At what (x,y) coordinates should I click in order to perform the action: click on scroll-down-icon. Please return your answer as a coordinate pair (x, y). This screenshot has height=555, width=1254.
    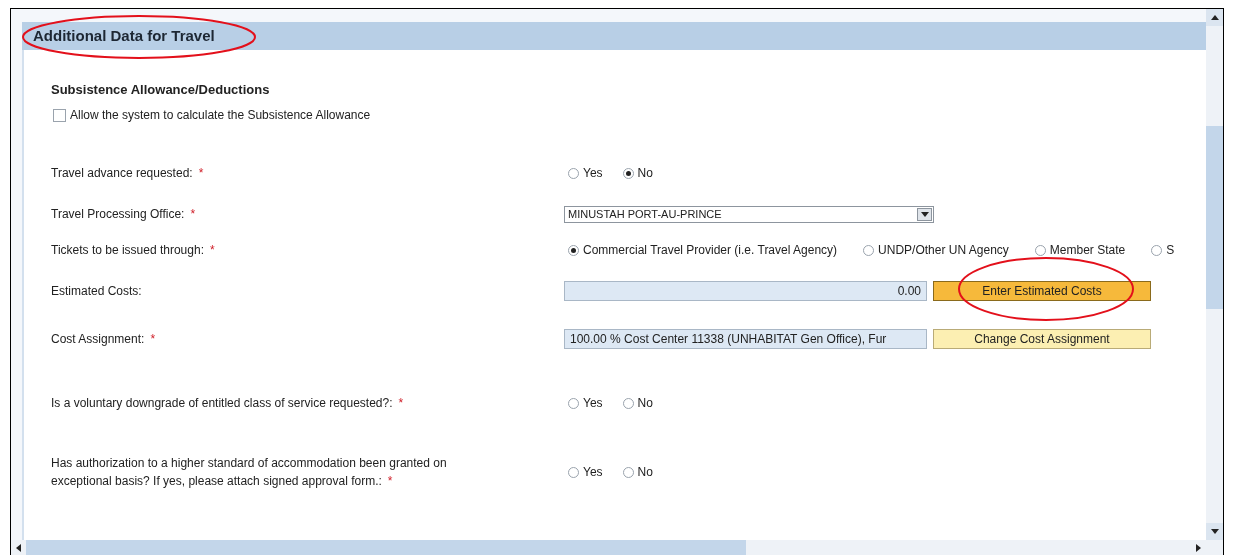
    Looking at the image, I should click on (1214, 531).